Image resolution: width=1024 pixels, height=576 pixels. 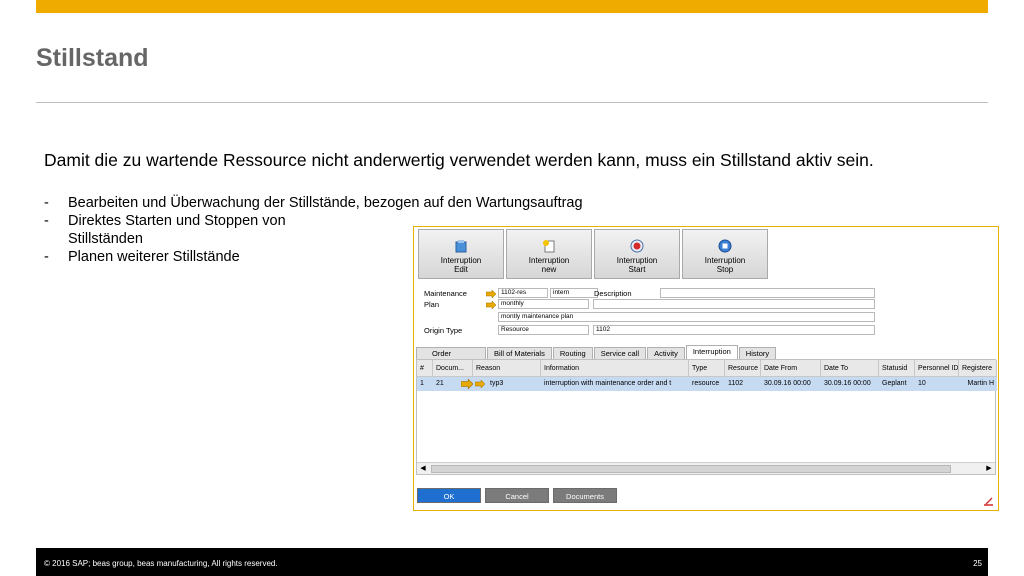 I want to click on maintenance-type-field: intern, so click(x=574, y=293).